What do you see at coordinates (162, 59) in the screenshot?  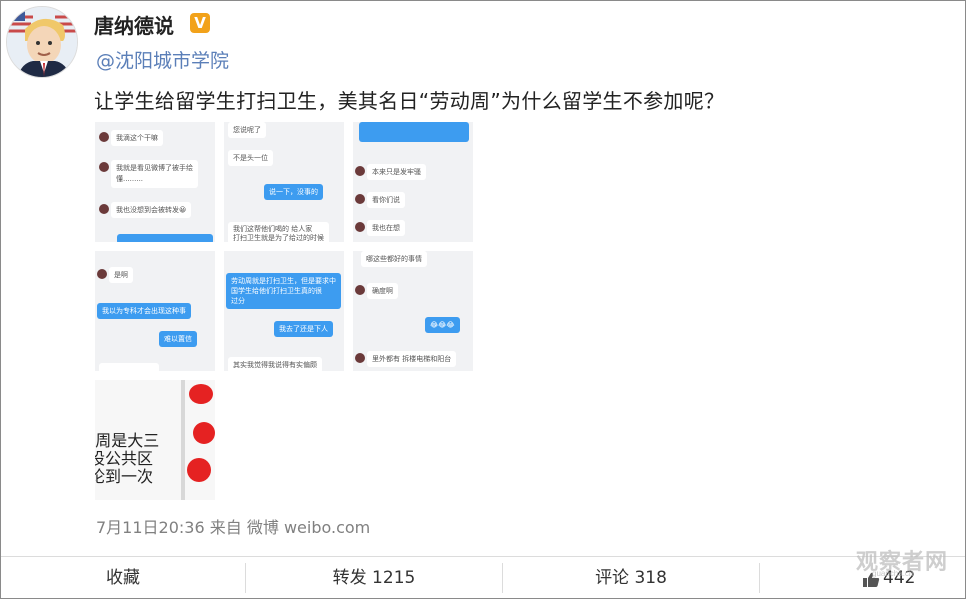 I see `mention-link: @沈阳城市学院` at bounding box center [162, 59].